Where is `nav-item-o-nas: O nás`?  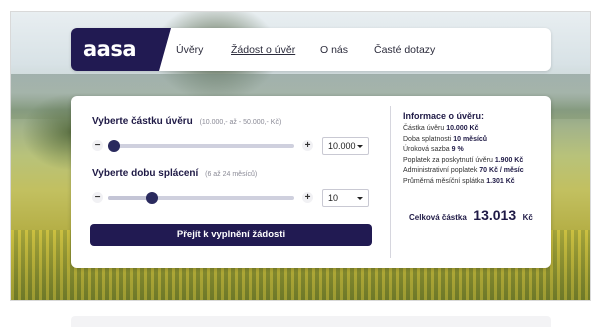 nav-item-o-nas: O nás is located at coordinates (334, 50).